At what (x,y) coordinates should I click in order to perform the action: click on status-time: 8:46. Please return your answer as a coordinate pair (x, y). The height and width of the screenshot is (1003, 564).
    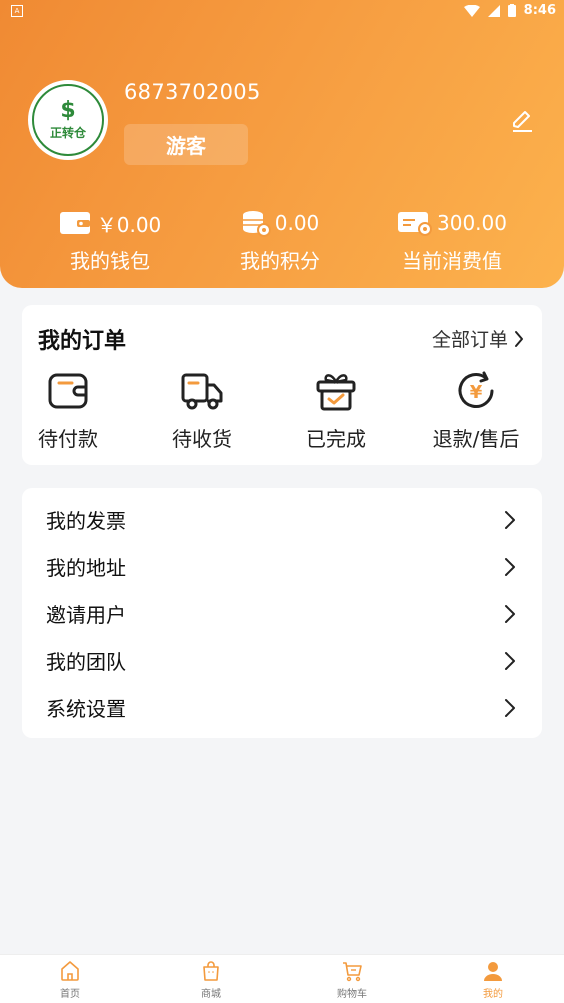
    Looking at the image, I should click on (539, 10).